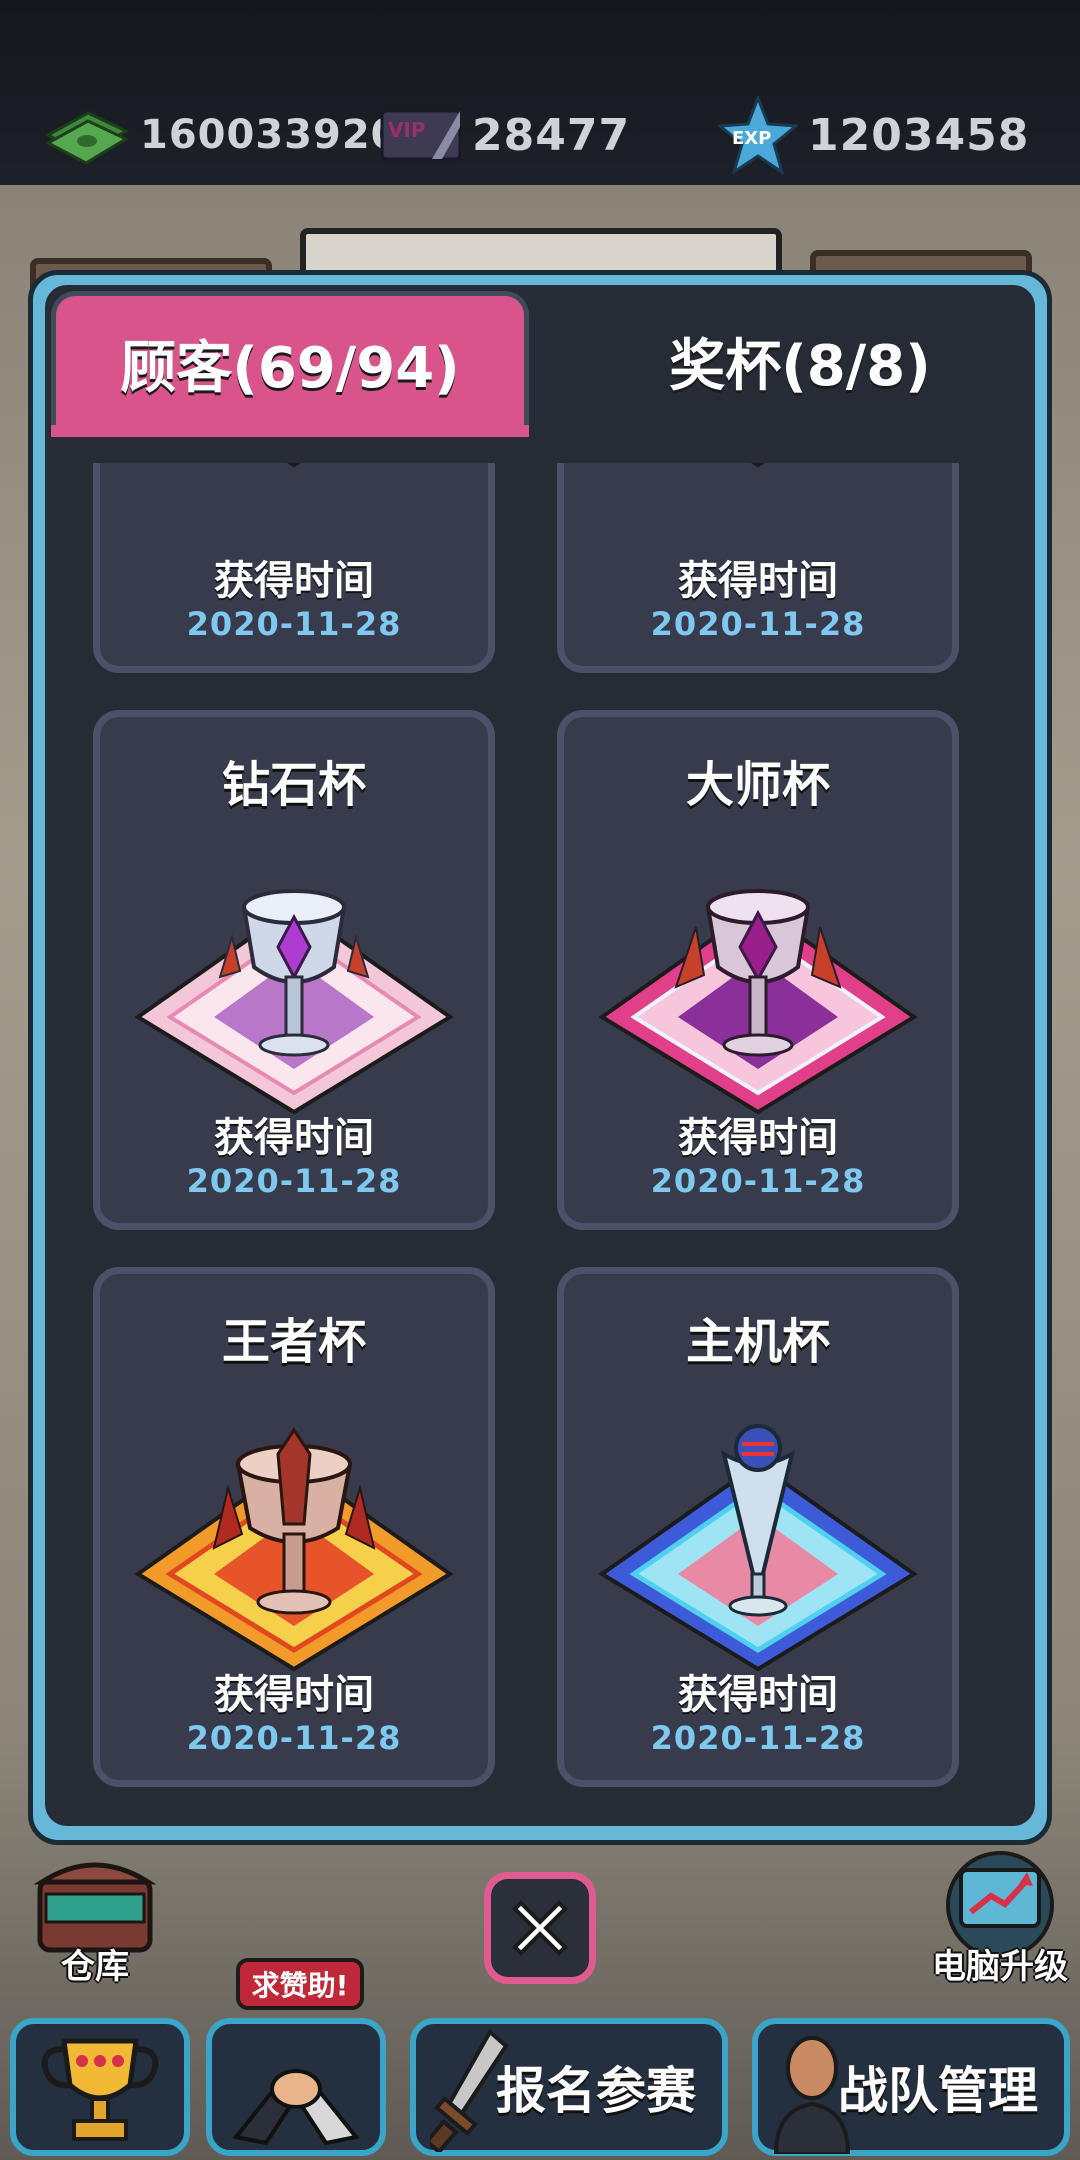  What do you see at coordinates (800, 366) in the screenshot?
I see `tab-trophies-label: 奖杯(8/8)` at bounding box center [800, 366].